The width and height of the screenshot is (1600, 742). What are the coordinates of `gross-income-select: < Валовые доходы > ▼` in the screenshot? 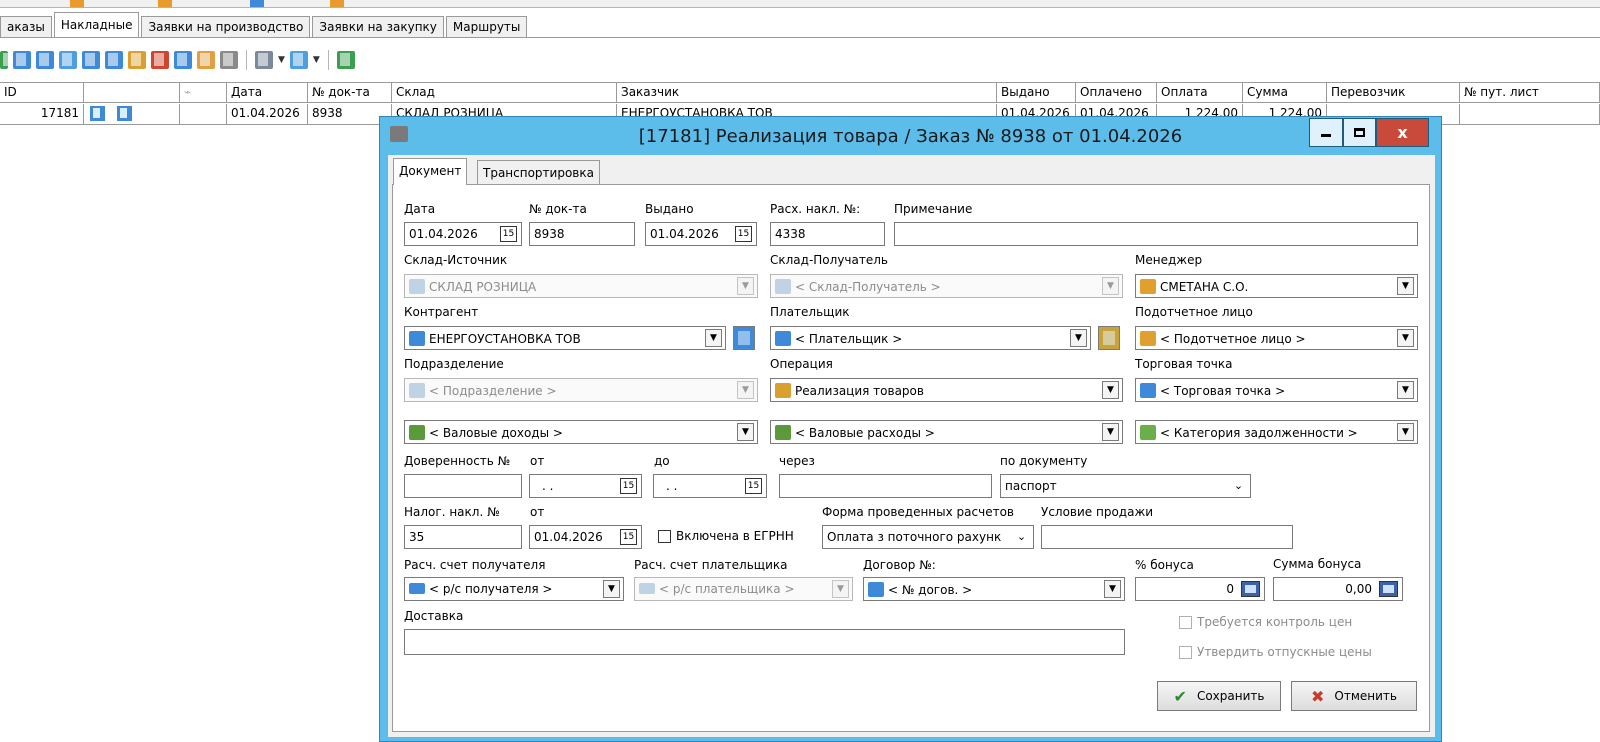 It's located at (581, 432).